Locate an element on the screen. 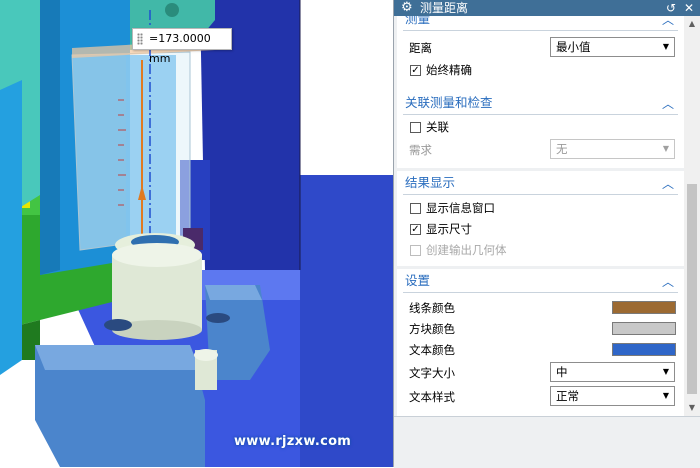 This screenshot has height=468, width=700. text-style-value: 正常 is located at coordinates (567, 396).